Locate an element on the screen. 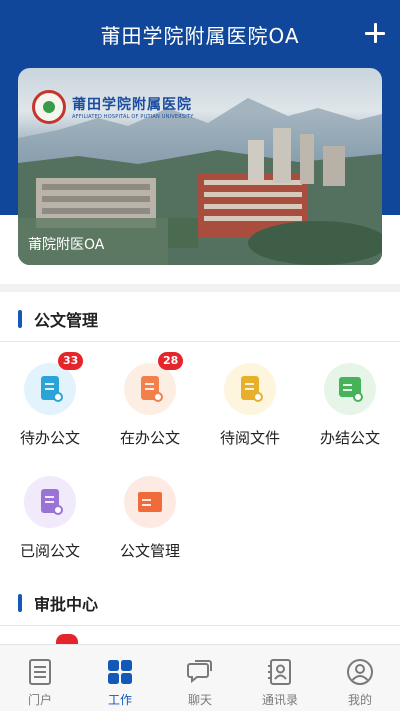  grid-item-pending-docs: 33 待办公文 is located at coordinates (50, 407).